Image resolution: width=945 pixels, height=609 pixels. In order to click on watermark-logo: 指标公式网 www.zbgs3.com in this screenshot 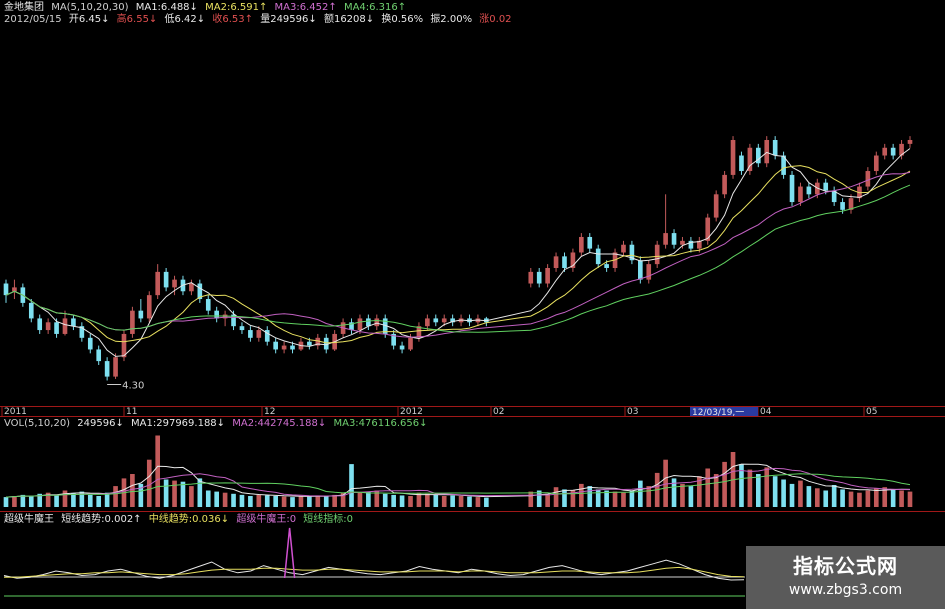, I will do `click(845, 577)`.